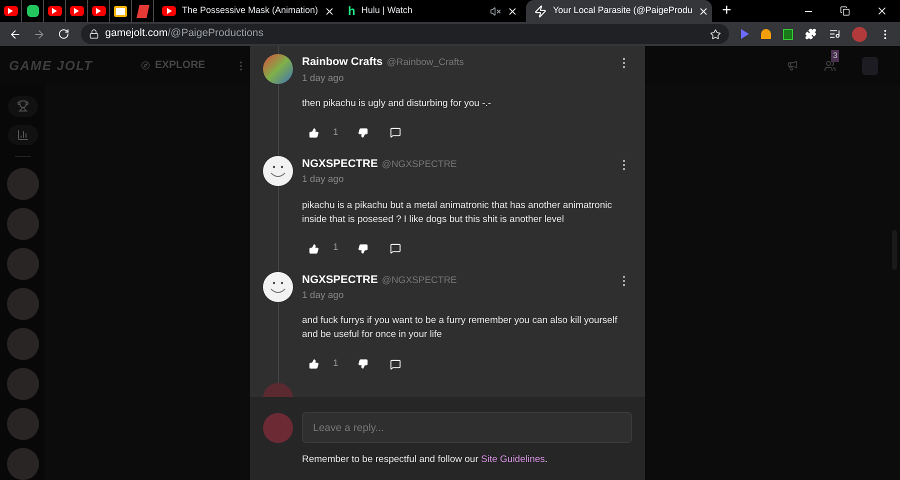 The height and width of the screenshot is (480, 900). I want to click on comment-body: and fuck furrys if you want to be a furry remember you can also kill yourself and be useful for once in your life, so click(460, 328).